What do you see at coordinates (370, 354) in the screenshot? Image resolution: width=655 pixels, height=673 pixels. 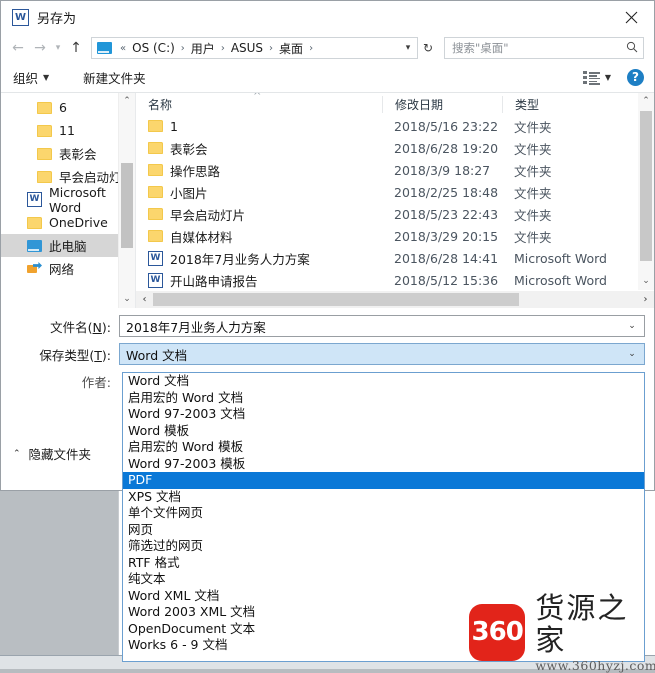 I see `savetype-value: Word 文档` at bounding box center [370, 354].